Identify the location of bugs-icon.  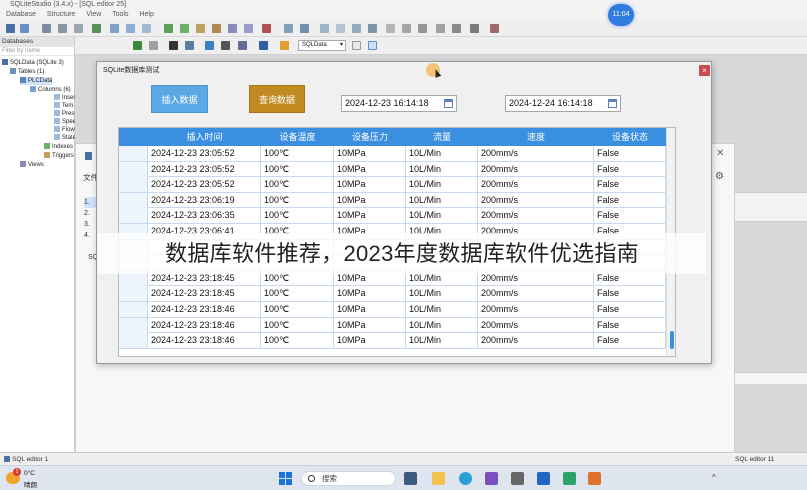
(494, 28).